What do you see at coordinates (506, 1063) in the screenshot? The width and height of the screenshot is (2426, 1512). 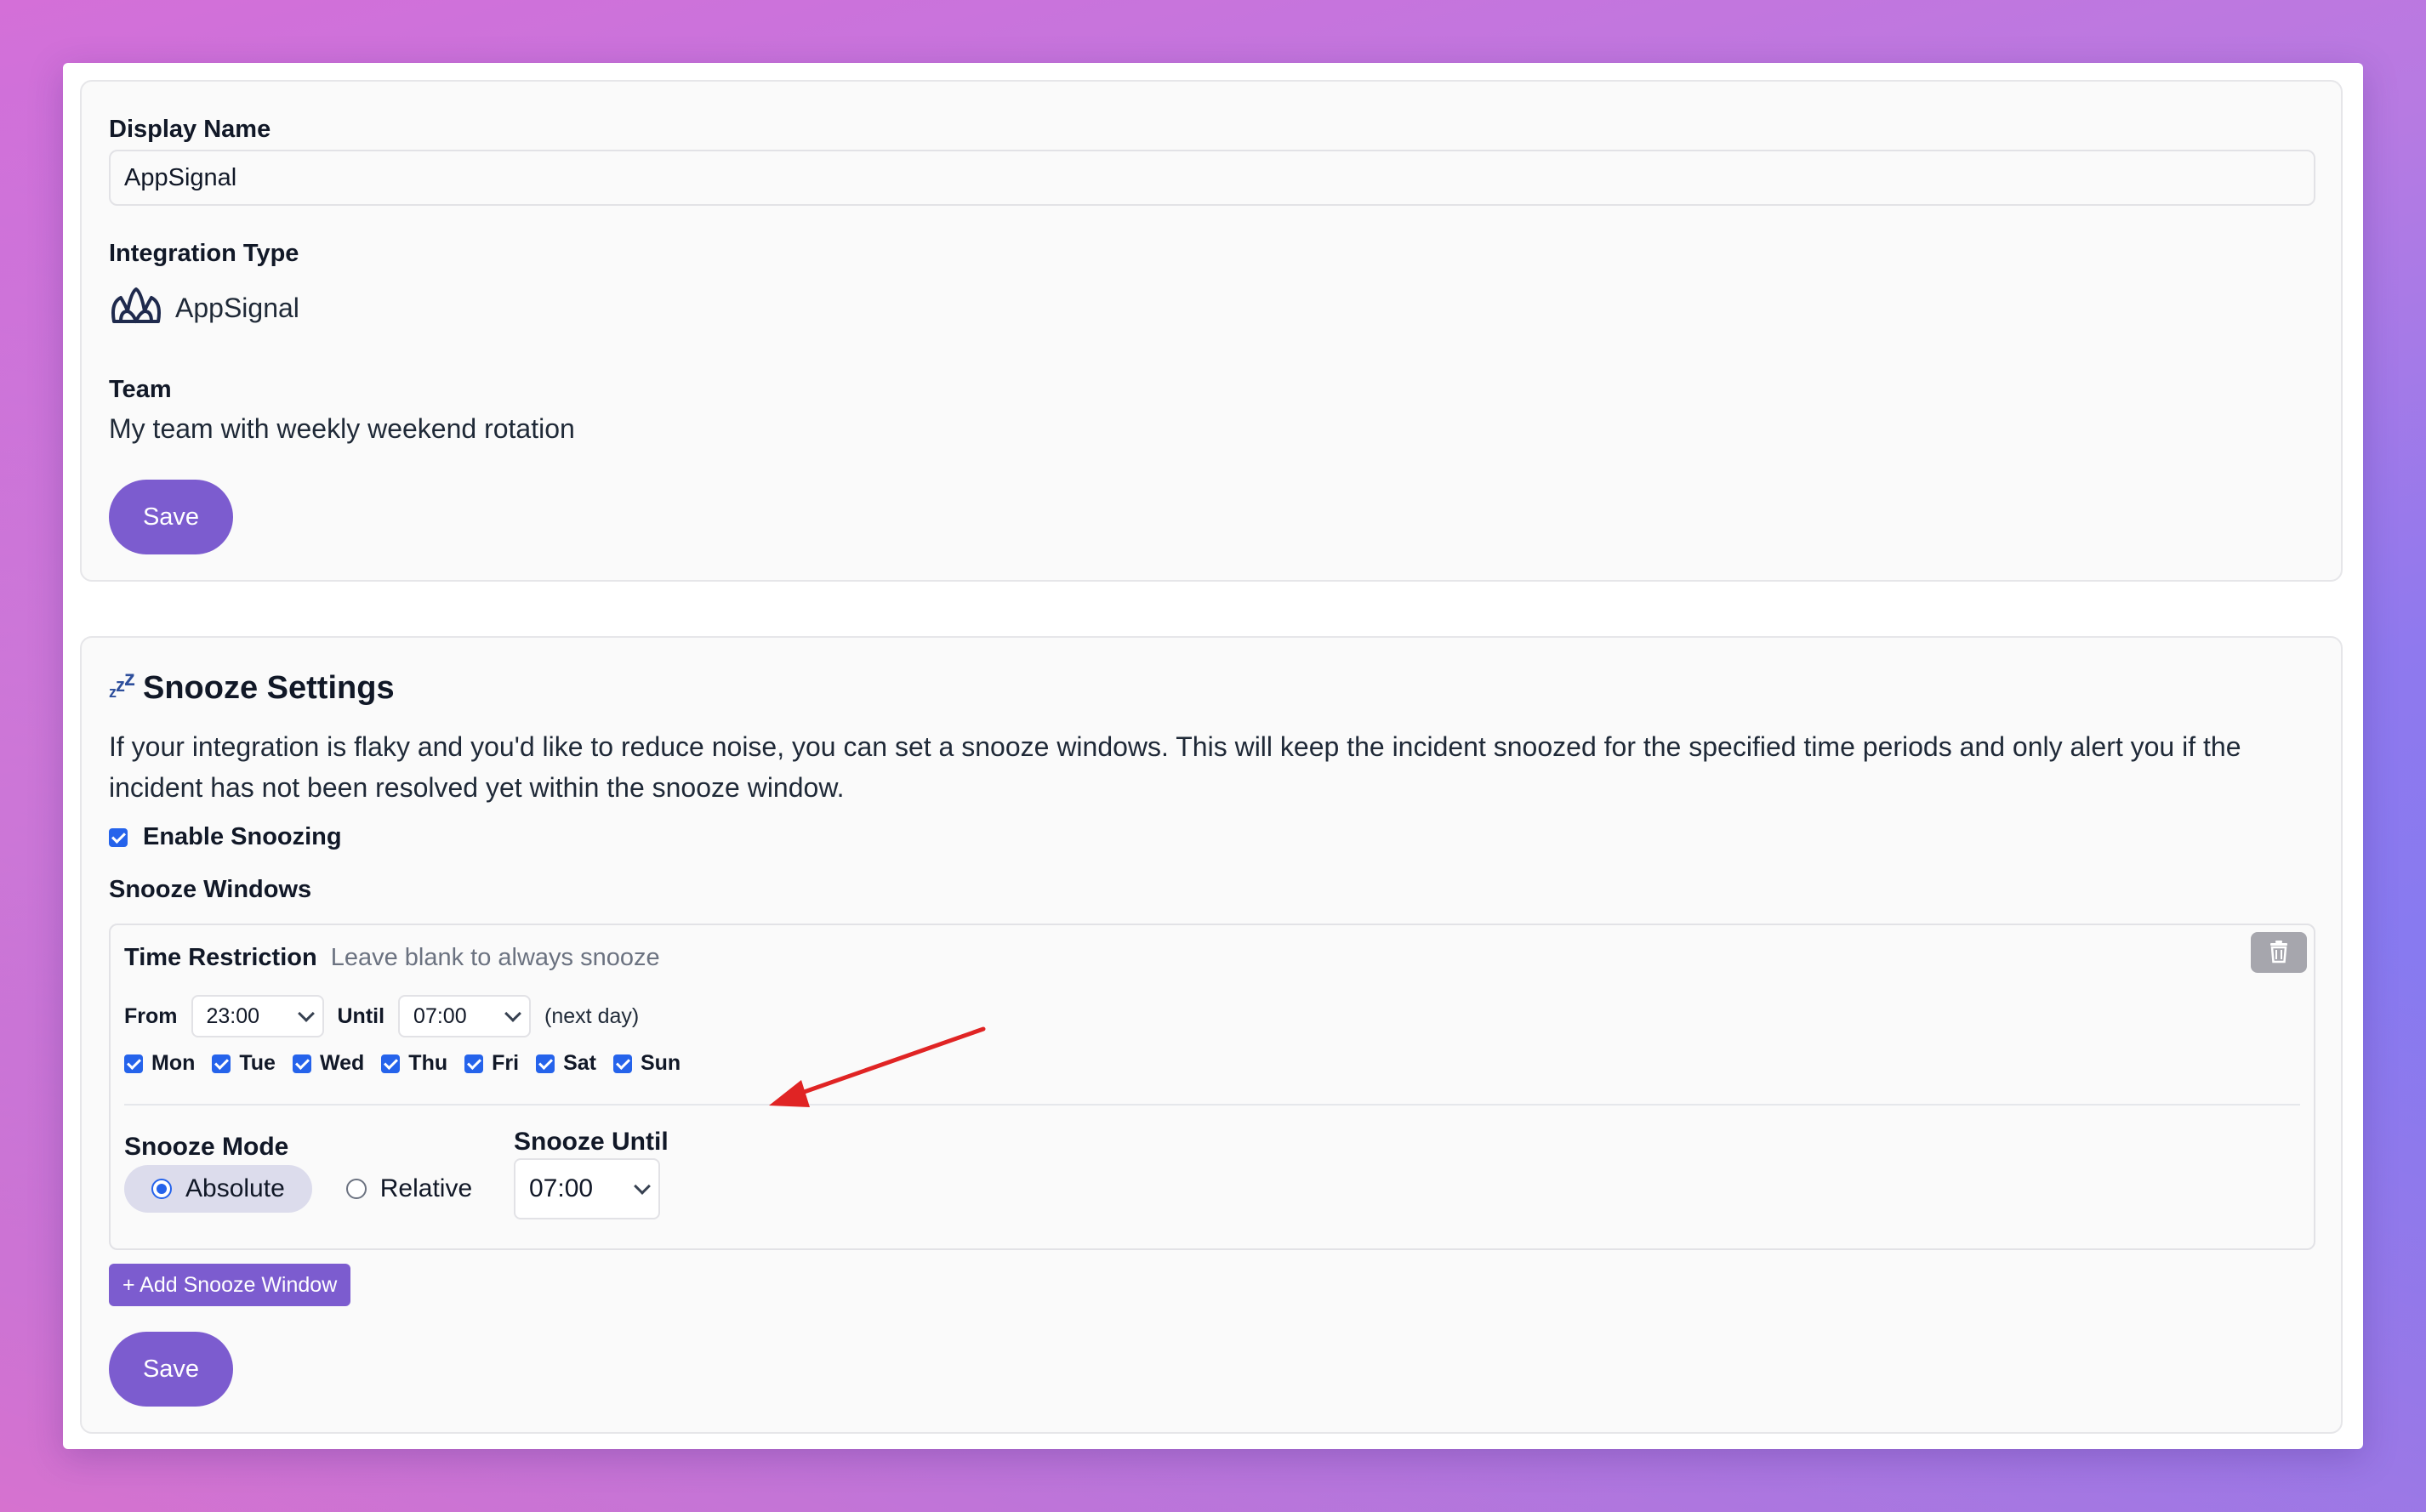 I see `day-fri-label: Fri` at bounding box center [506, 1063].